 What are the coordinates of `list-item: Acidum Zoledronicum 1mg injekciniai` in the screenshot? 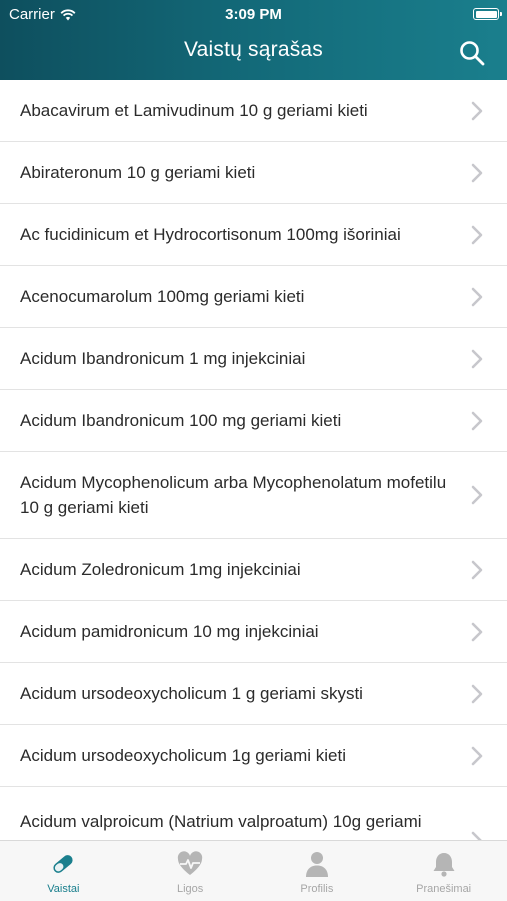 It's located at (253, 570).